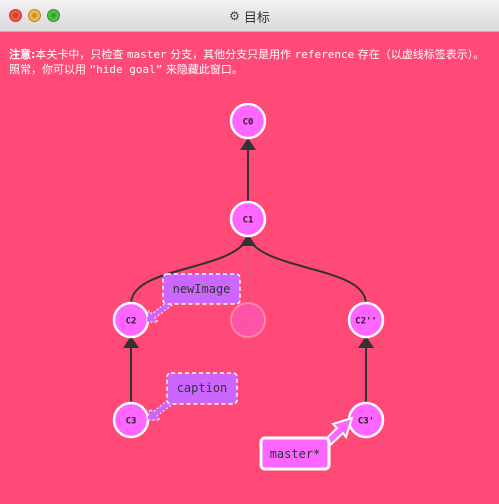  I want to click on arrowhead-c0, so click(248, 144).